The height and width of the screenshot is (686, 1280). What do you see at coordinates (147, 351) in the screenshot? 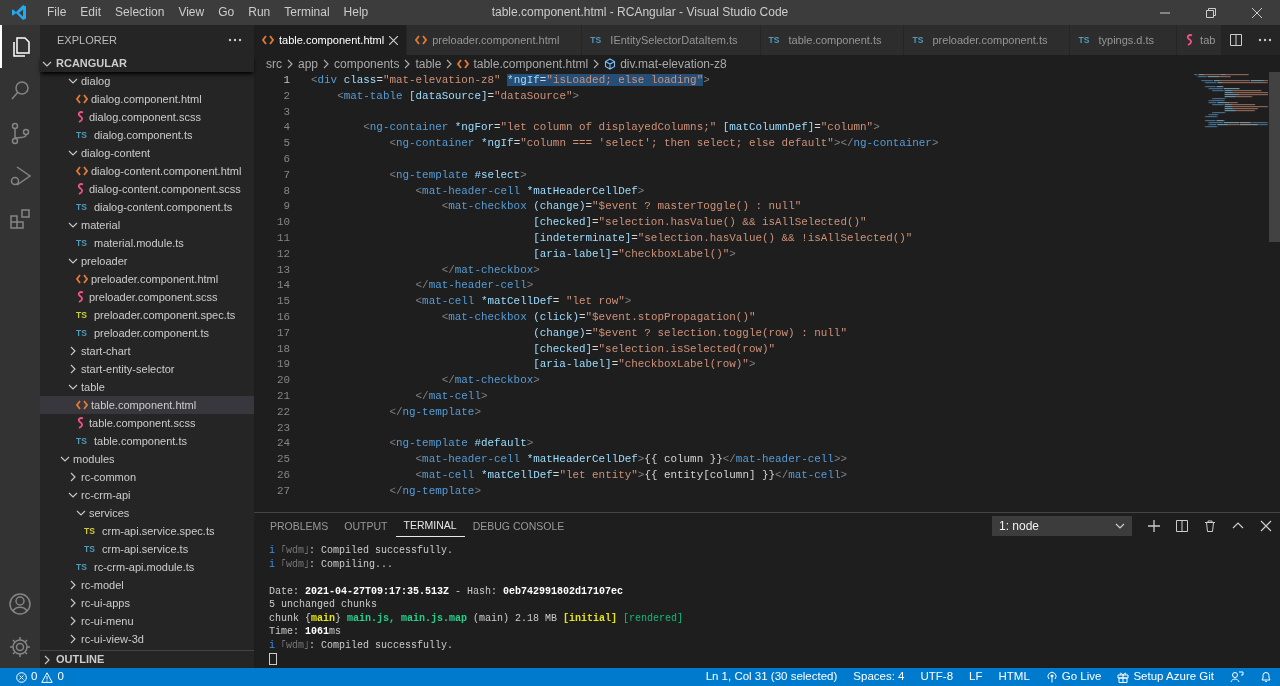
I see `tree-item: start-chart` at bounding box center [147, 351].